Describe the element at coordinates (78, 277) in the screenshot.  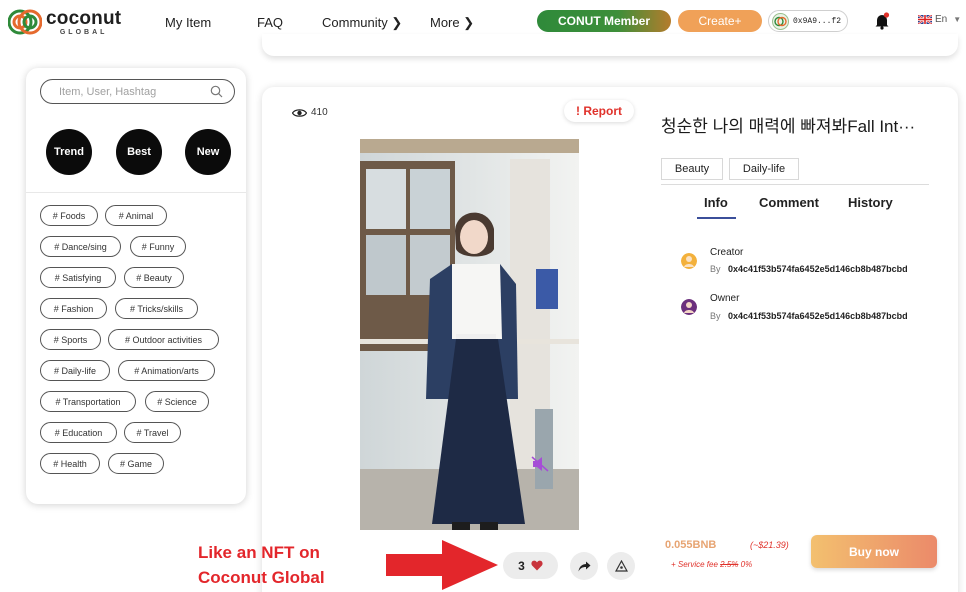
I see `tag-satisfying: # Satisfying` at that location.